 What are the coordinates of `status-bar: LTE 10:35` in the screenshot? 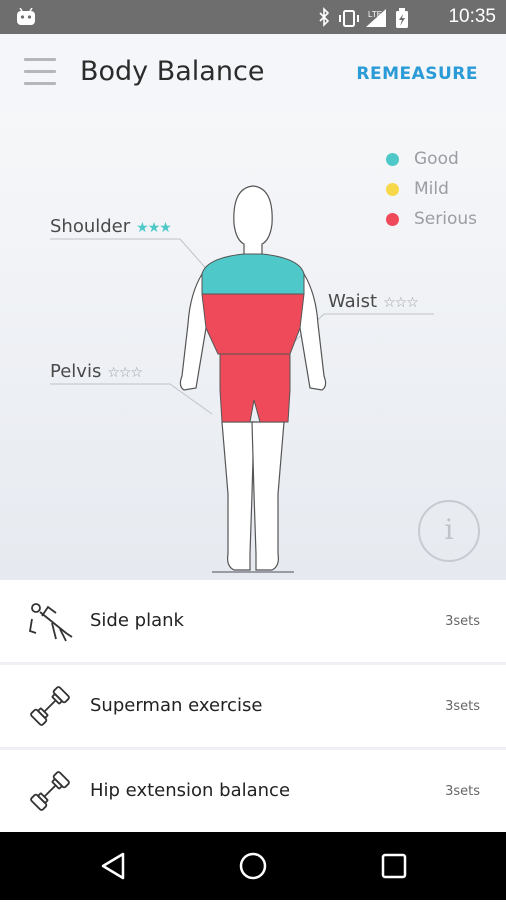 It's located at (253, 17).